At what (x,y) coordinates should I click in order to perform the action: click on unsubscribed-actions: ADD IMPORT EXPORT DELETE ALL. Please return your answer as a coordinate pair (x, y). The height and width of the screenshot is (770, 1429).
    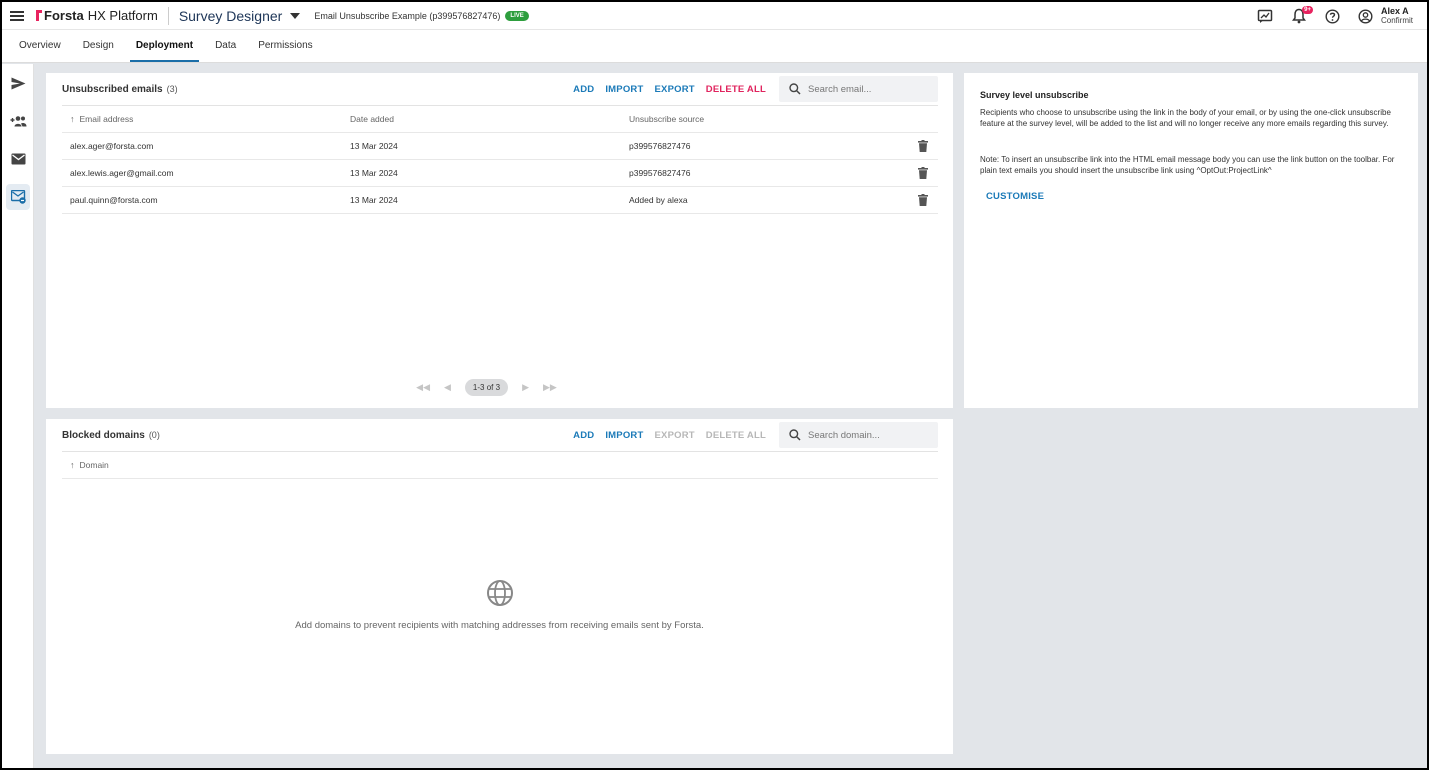
    Looking at the image, I should click on (755, 89).